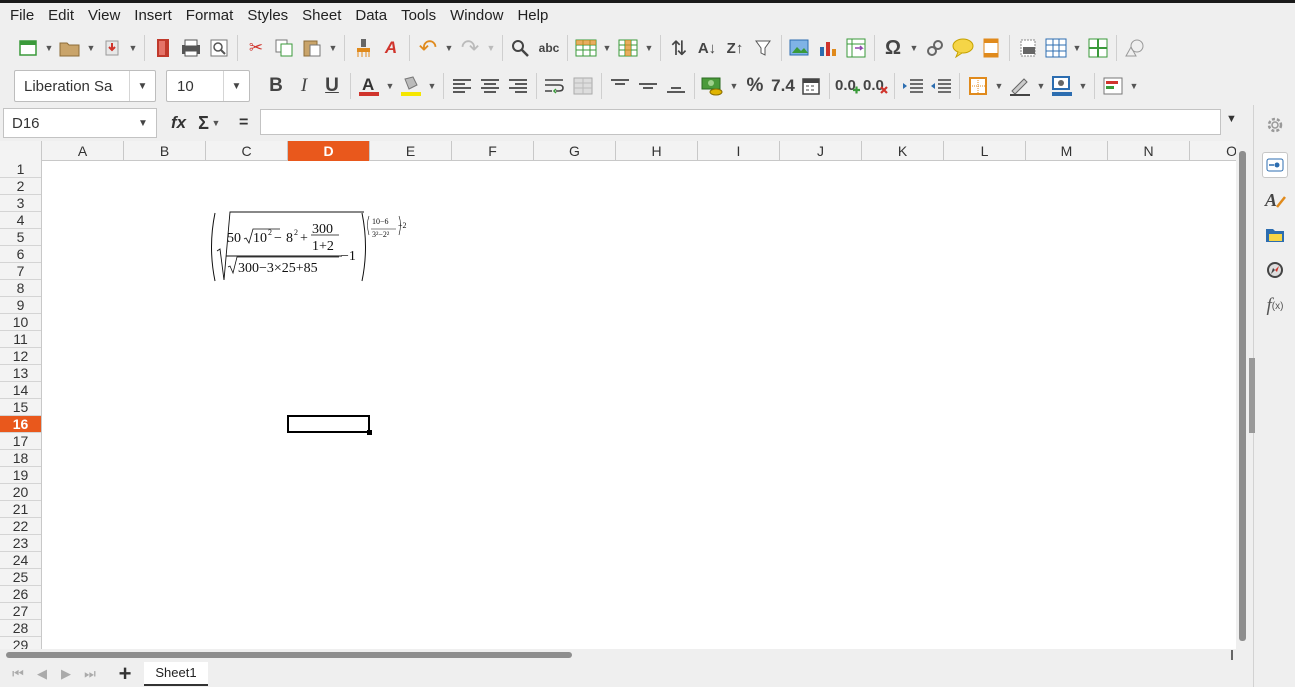 This screenshot has width=1295, height=687. Describe the element at coordinates (20, 322) in the screenshot. I see `row-header: 10` at that location.